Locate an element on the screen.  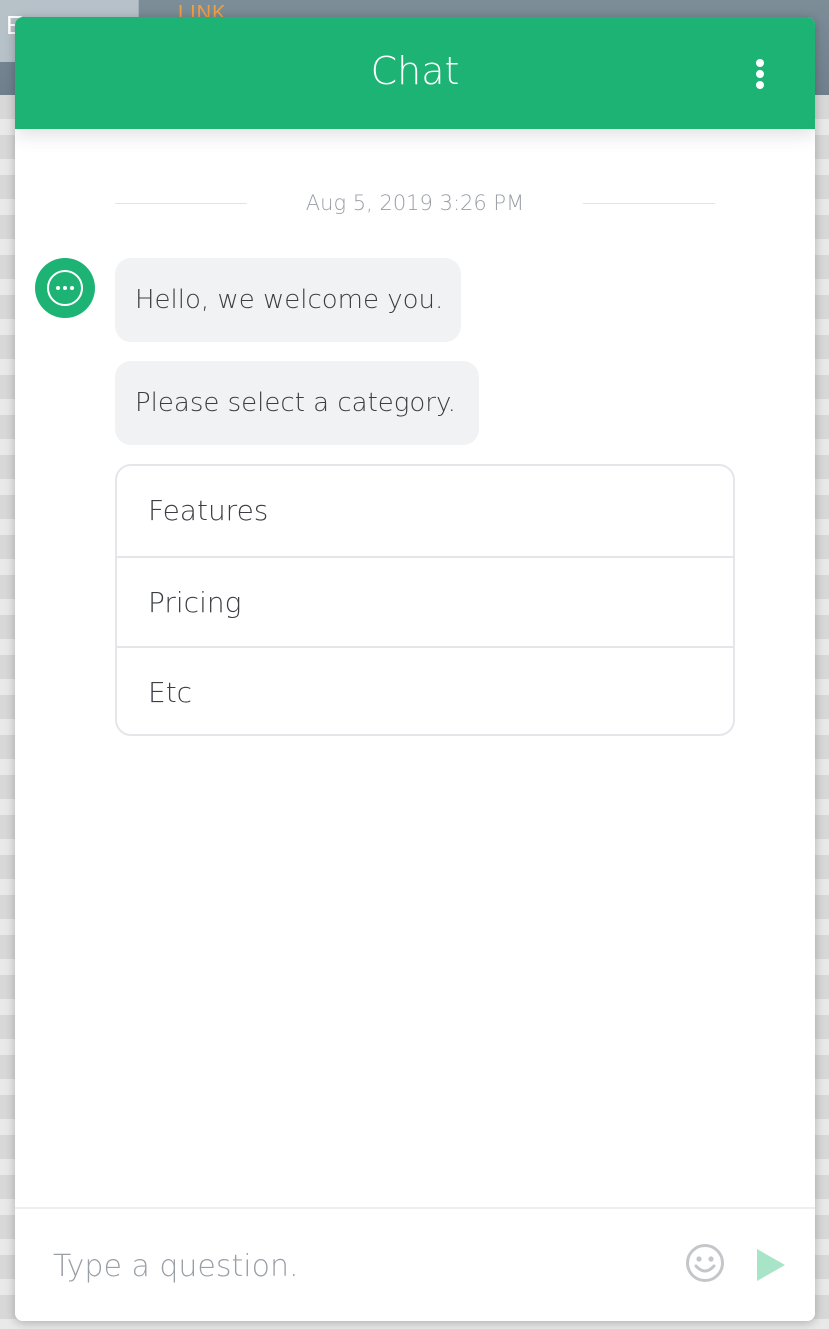
divider-line-right is located at coordinates (649, 203).